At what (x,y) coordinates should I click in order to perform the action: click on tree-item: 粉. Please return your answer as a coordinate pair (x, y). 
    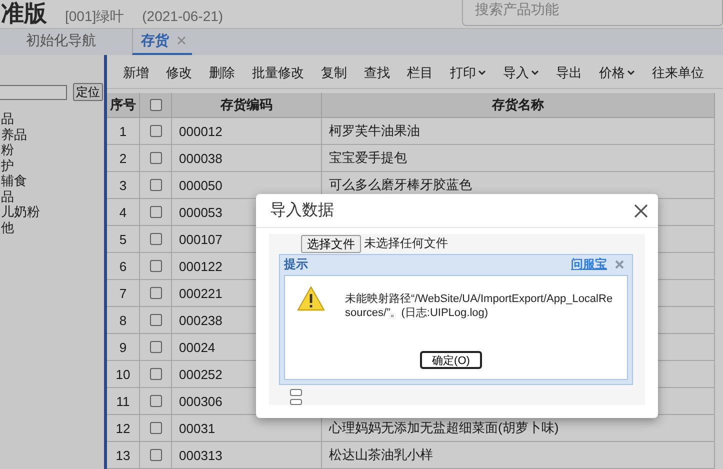
    Looking at the image, I should click on (52, 150).